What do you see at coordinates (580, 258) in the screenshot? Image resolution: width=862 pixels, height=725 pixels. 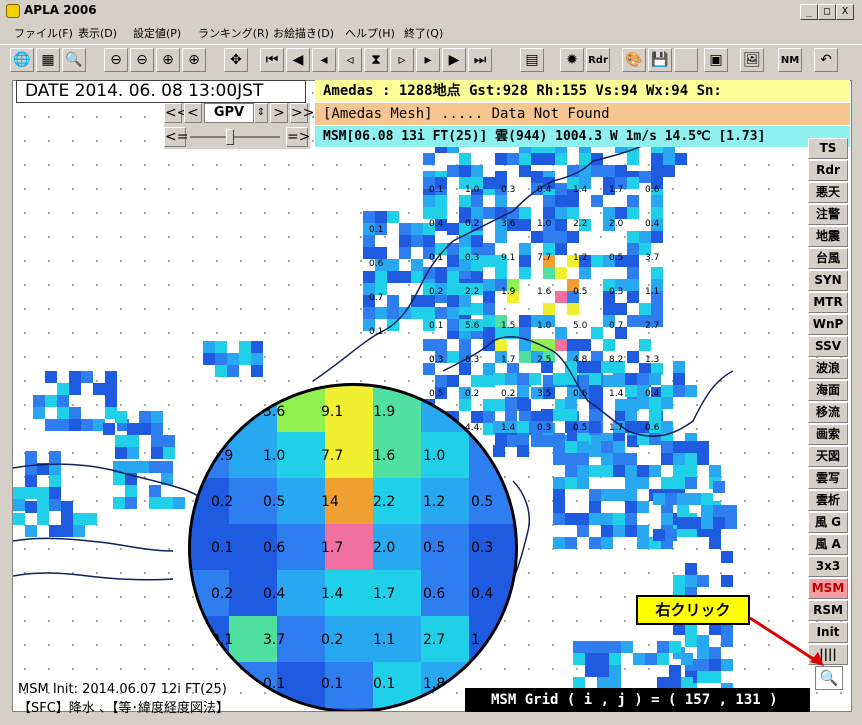 I see `map-value-label: 1.2` at bounding box center [580, 258].